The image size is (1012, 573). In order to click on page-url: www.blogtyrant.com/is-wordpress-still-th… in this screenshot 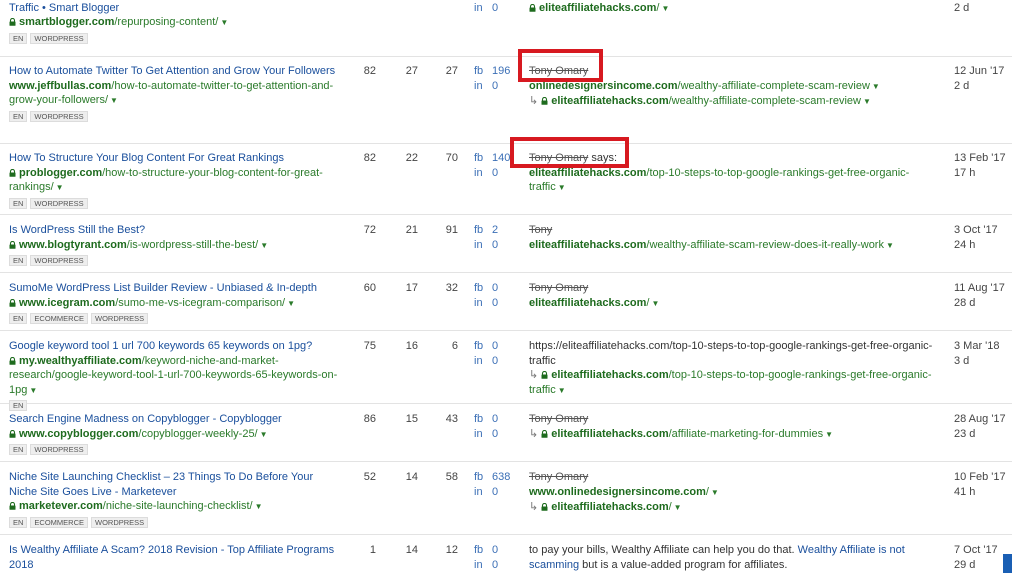, I will do `click(175, 246)`.